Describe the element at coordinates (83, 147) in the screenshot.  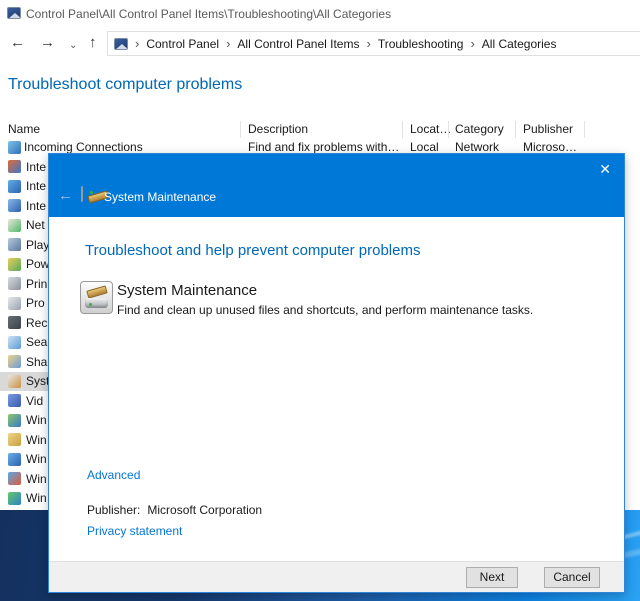
I see `row-name: Incoming Connections` at that location.